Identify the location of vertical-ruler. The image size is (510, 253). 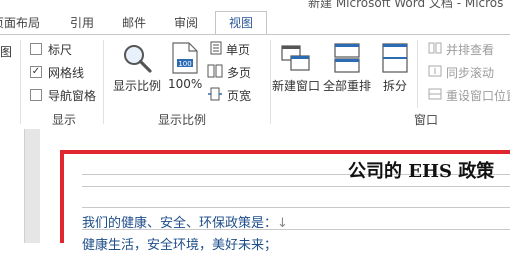
(12, 186).